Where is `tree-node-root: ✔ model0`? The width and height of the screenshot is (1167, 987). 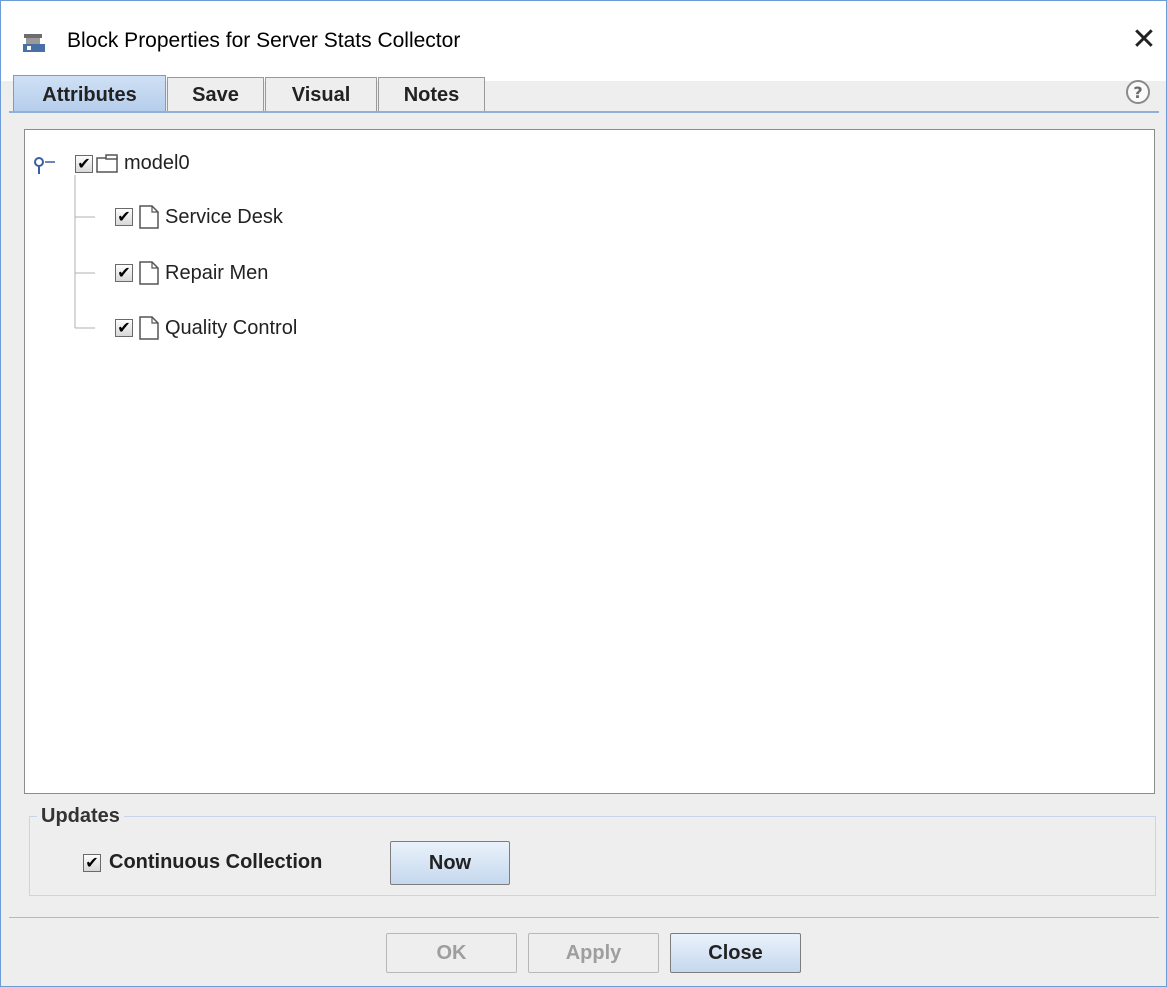 tree-node-root: ✔ model0 is located at coordinates (132, 163).